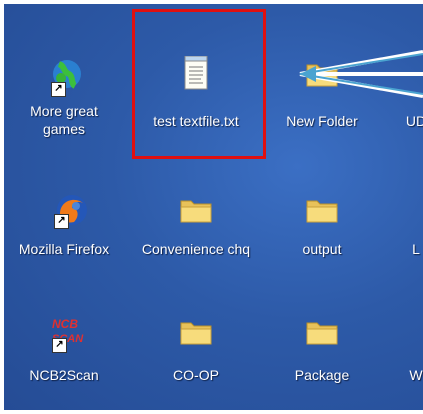 The width and height of the screenshot is (423, 414). I want to click on desktop-icon-w: W, so click(389, 359).